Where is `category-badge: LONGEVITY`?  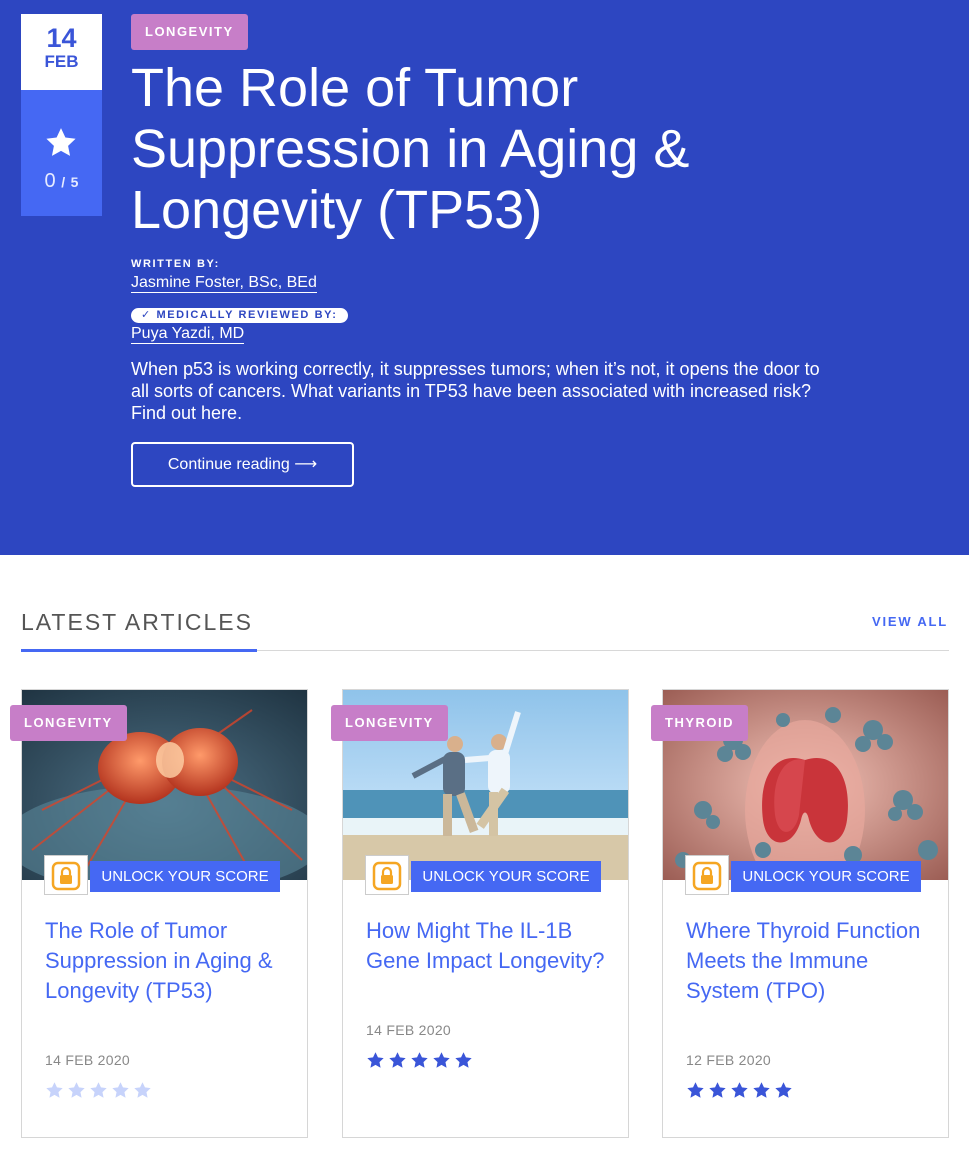
category-badge: LONGEVITY is located at coordinates (189, 32).